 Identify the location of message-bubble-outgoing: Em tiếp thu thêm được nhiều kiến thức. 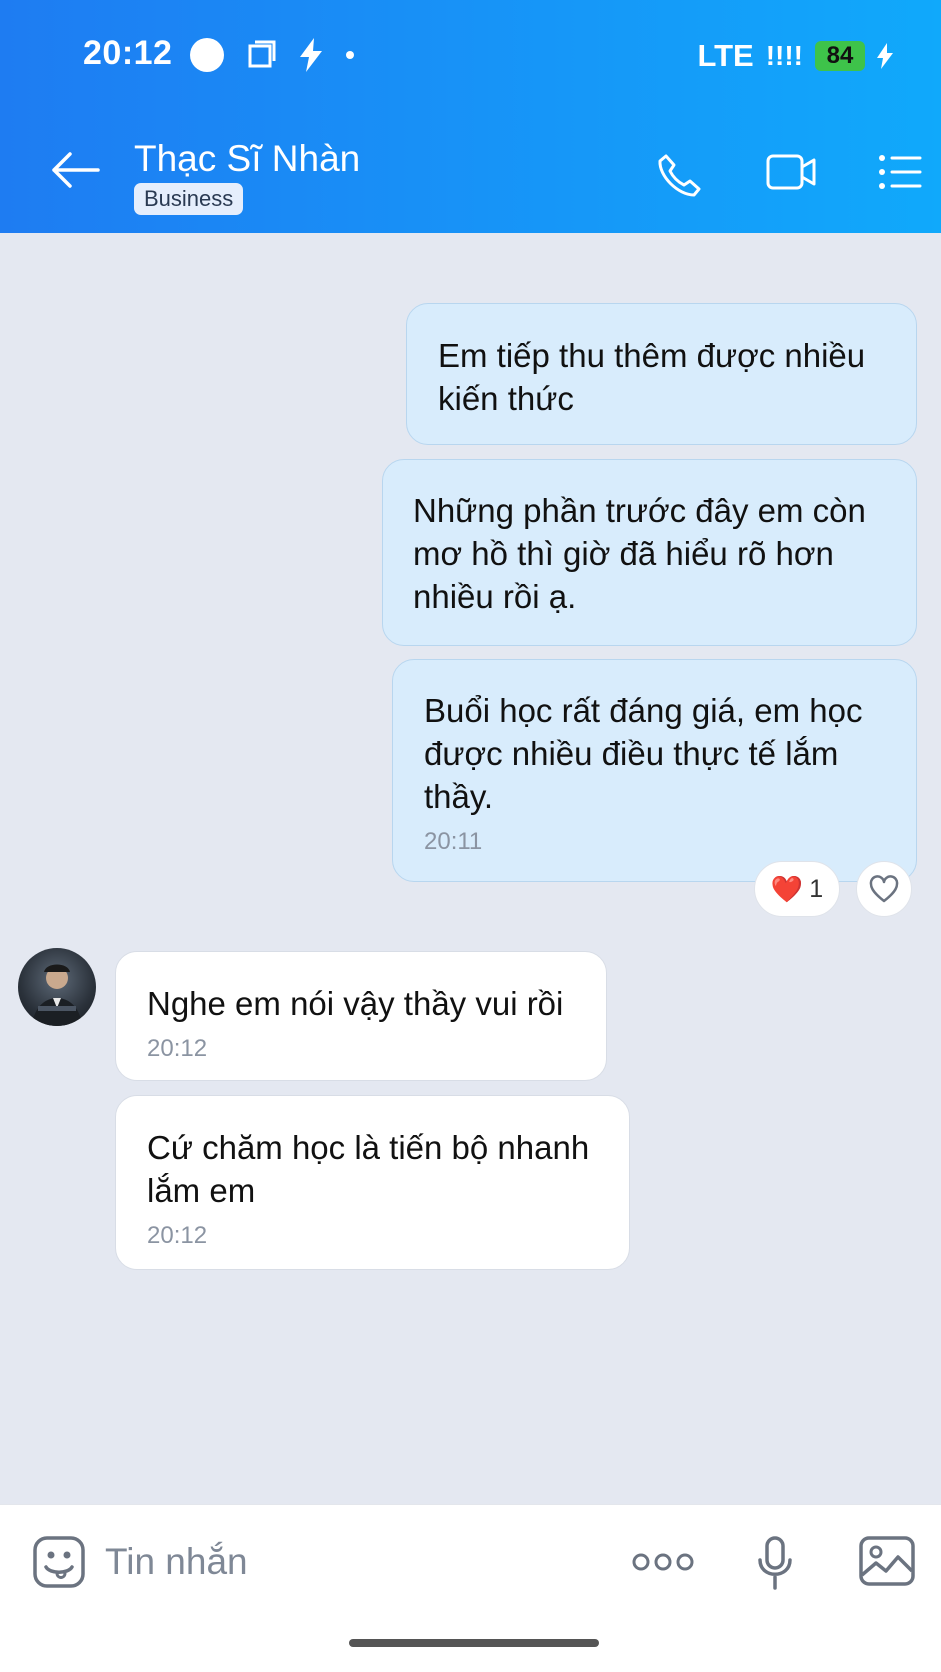
(661, 374).